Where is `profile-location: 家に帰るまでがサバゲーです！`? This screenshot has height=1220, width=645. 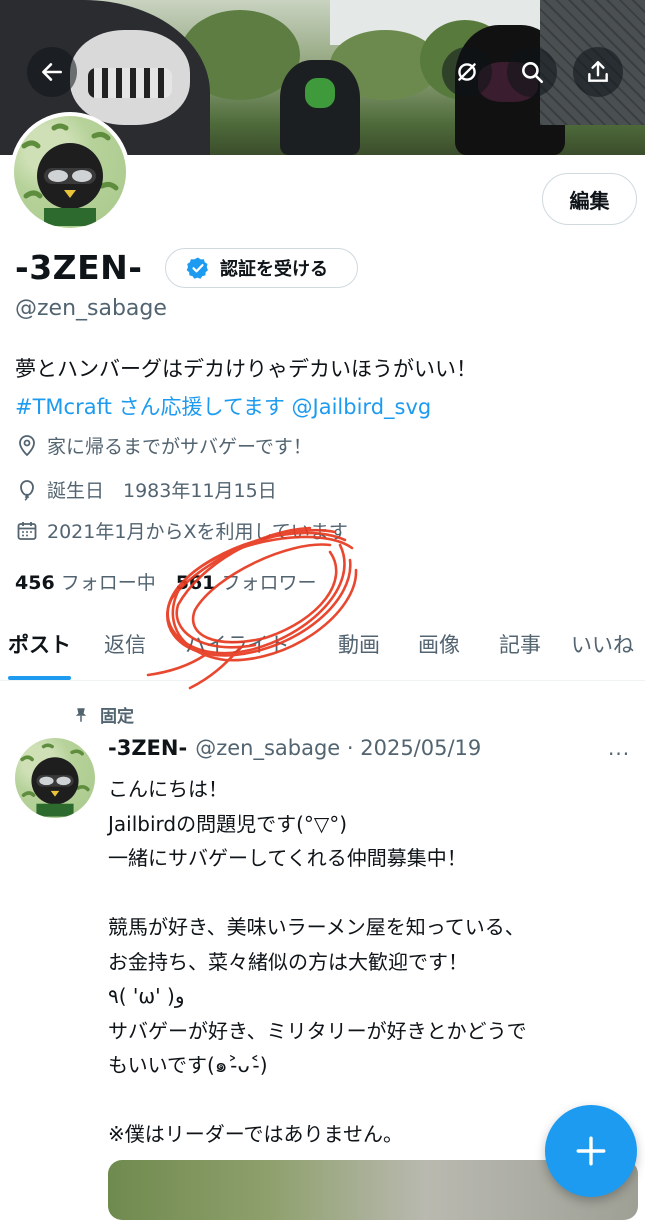 profile-location: 家に帰るまでがサバゲーです！ is located at coordinates (163, 445).